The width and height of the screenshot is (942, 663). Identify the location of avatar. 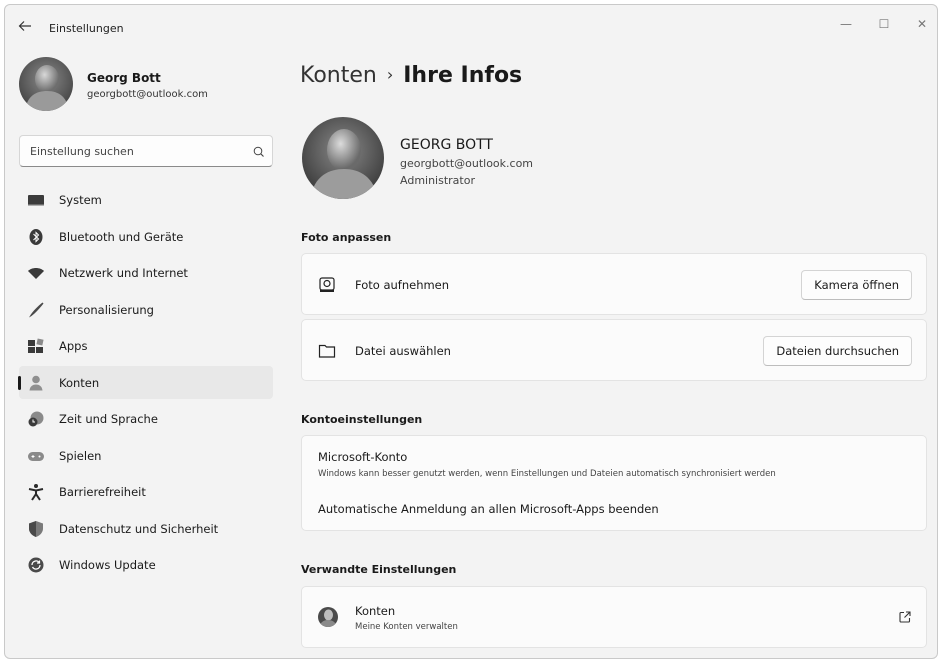
(46, 84).